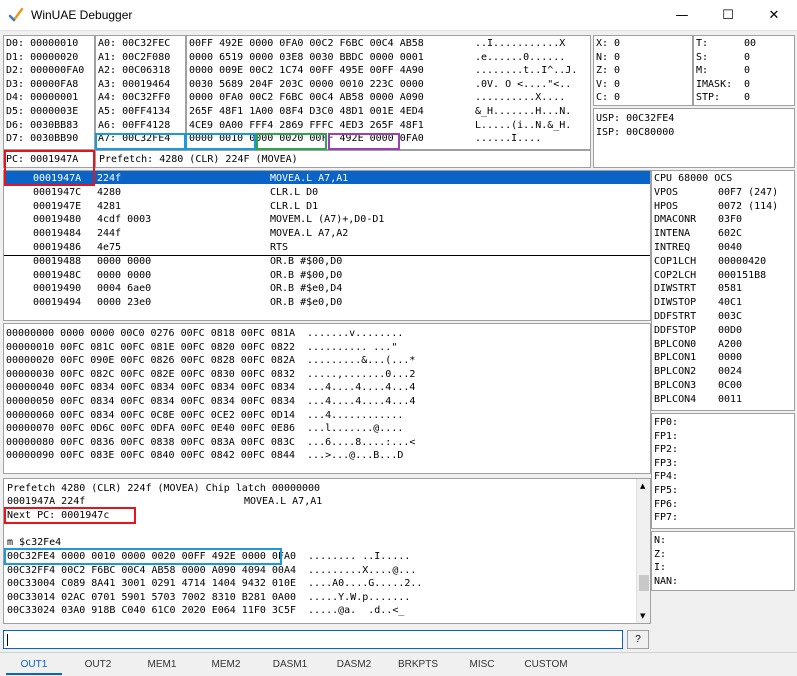 Image resolution: width=797 pixels, height=676 pixels. What do you see at coordinates (730, 289) in the screenshot?
I see `custom-reg-value: 0581` at bounding box center [730, 289].